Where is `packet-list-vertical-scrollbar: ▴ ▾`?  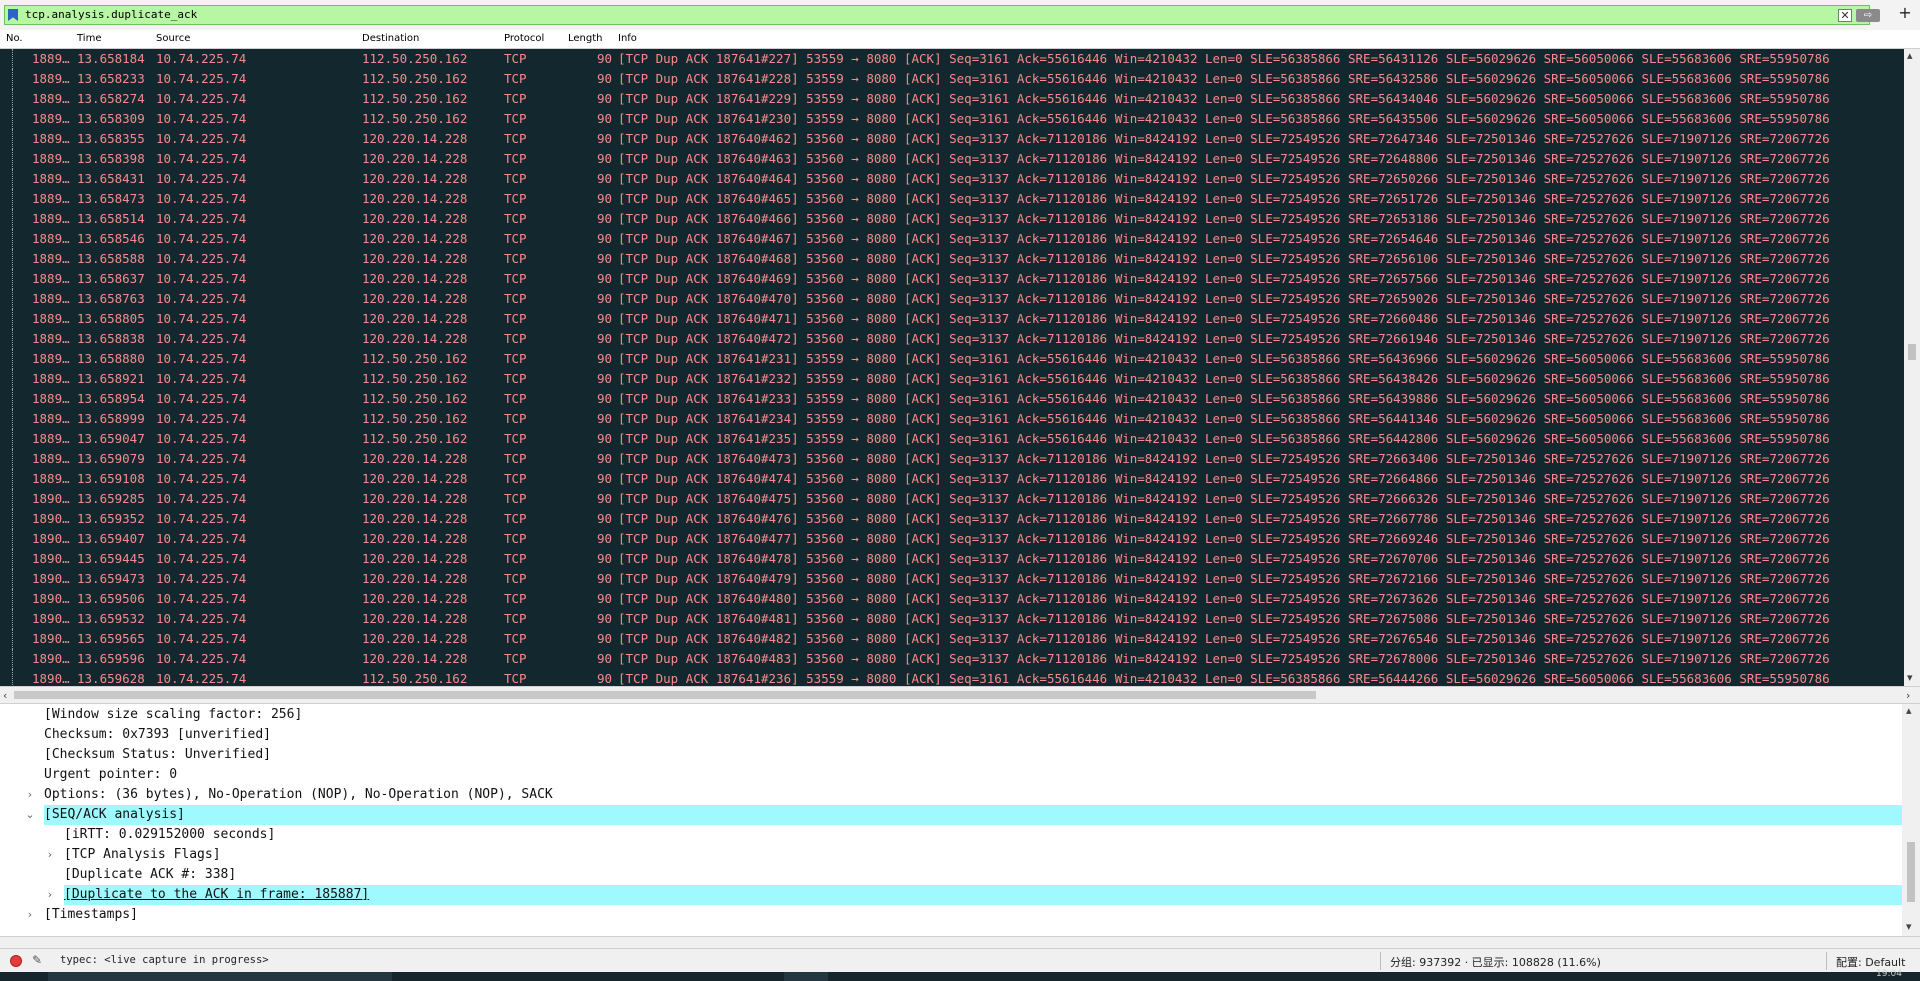 packet-list-vertical-scrollbar: ▴ ▾ is located at coordinates (1912, 367).